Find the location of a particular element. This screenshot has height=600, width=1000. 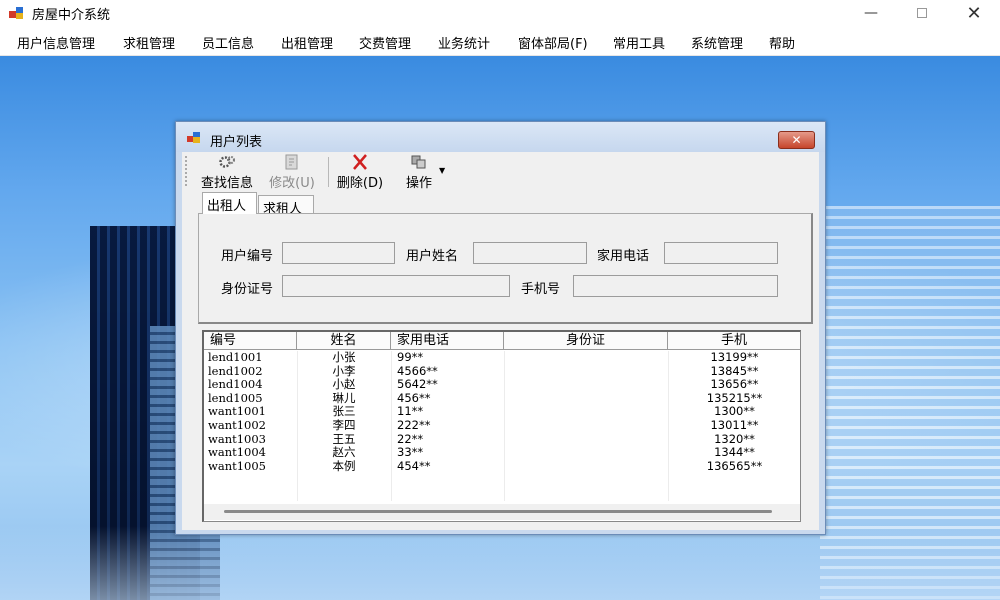

edit-button: 修改(U) is located at coordinates (292, 172).